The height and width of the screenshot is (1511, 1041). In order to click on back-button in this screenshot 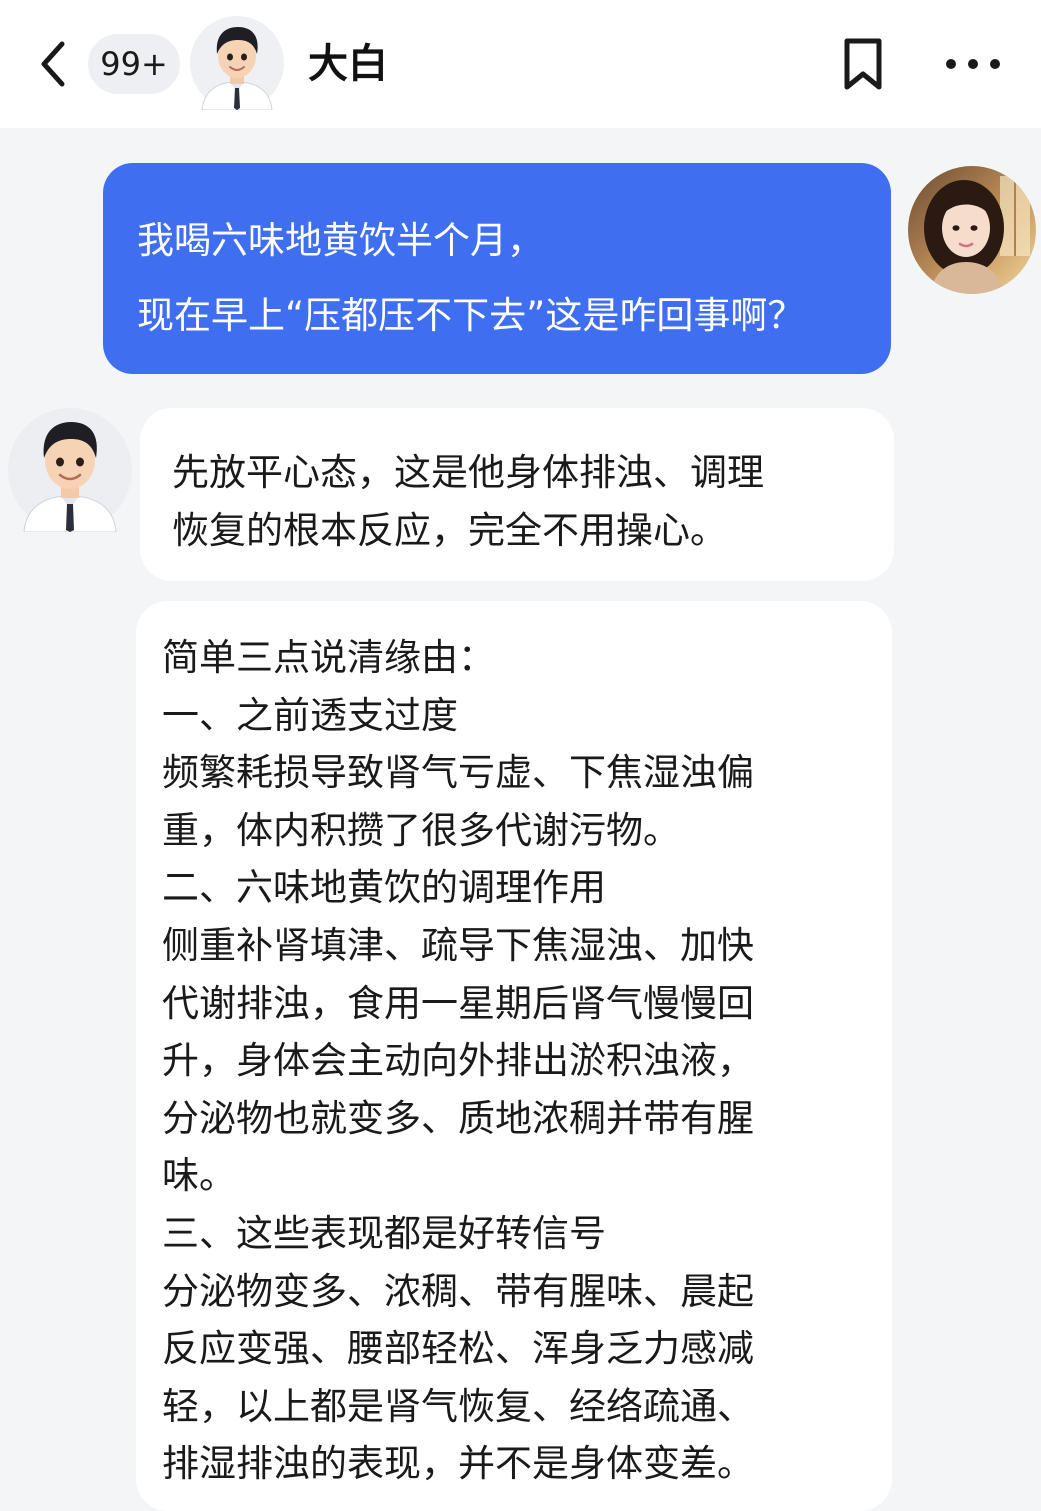, I will do `click(54, 64)`.